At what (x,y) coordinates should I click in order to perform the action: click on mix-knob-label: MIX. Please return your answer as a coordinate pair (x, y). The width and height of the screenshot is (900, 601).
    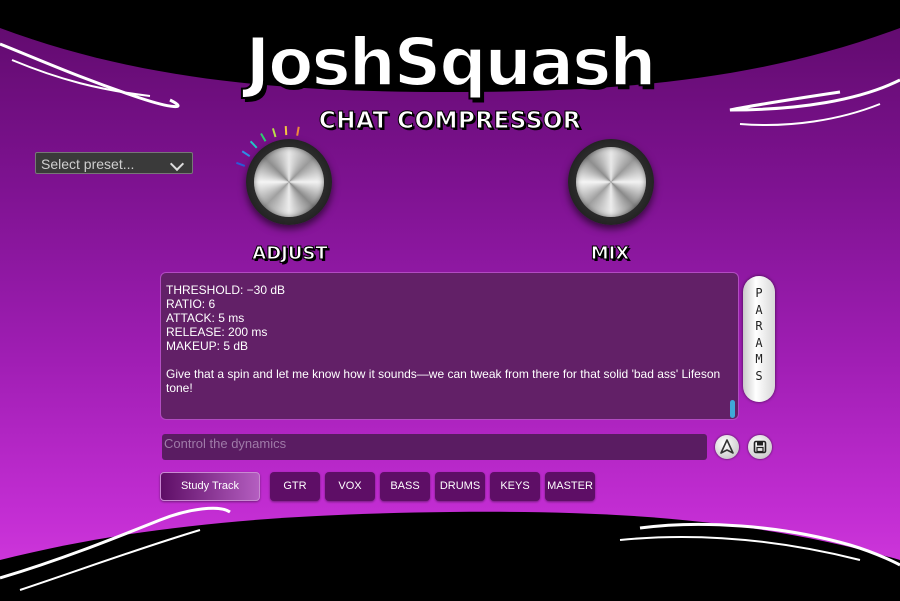
    Looking at the image, I should click on (610, 254).